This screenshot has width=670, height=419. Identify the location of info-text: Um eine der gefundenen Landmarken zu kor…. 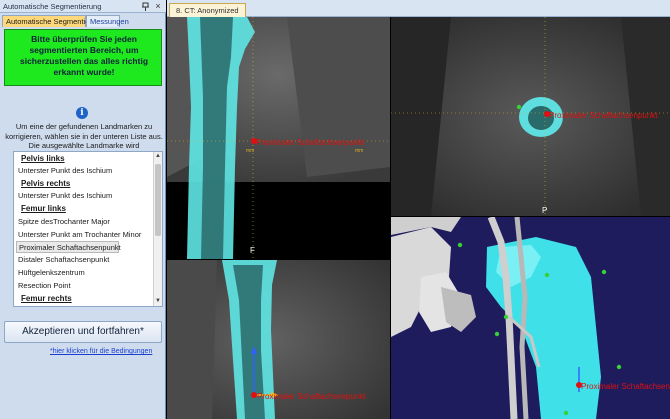
(84, 136).